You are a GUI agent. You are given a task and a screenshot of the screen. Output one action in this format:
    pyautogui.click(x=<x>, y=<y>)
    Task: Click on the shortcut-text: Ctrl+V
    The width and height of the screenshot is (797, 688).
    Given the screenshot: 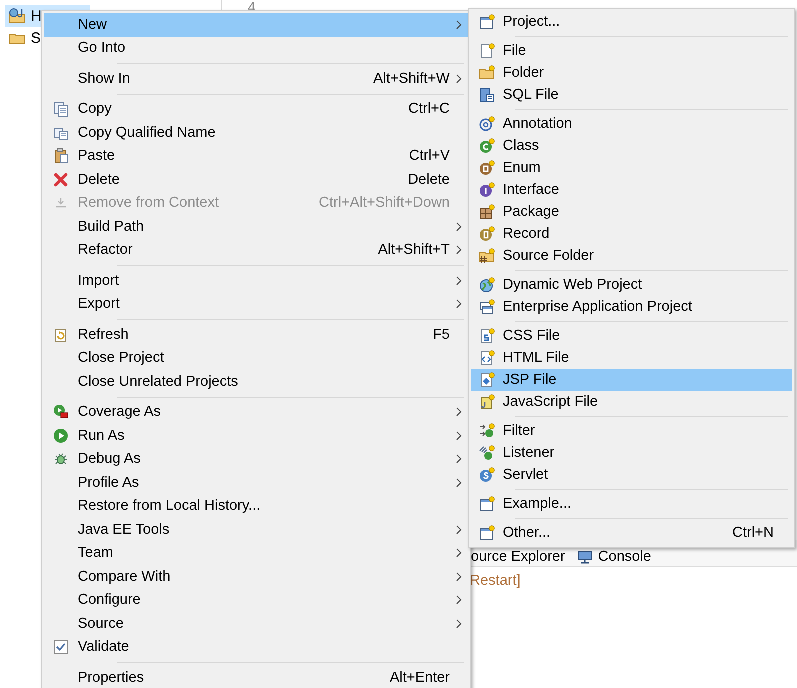 What is the action you would take?
    pyautogui.click(x=429, y=156)
    